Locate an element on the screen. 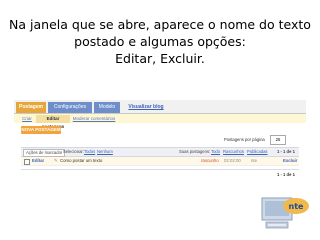 The height and width of the screenshot is (240, 320). filter-drafts-link: Rascunhos is located at coordinates (233, 152).